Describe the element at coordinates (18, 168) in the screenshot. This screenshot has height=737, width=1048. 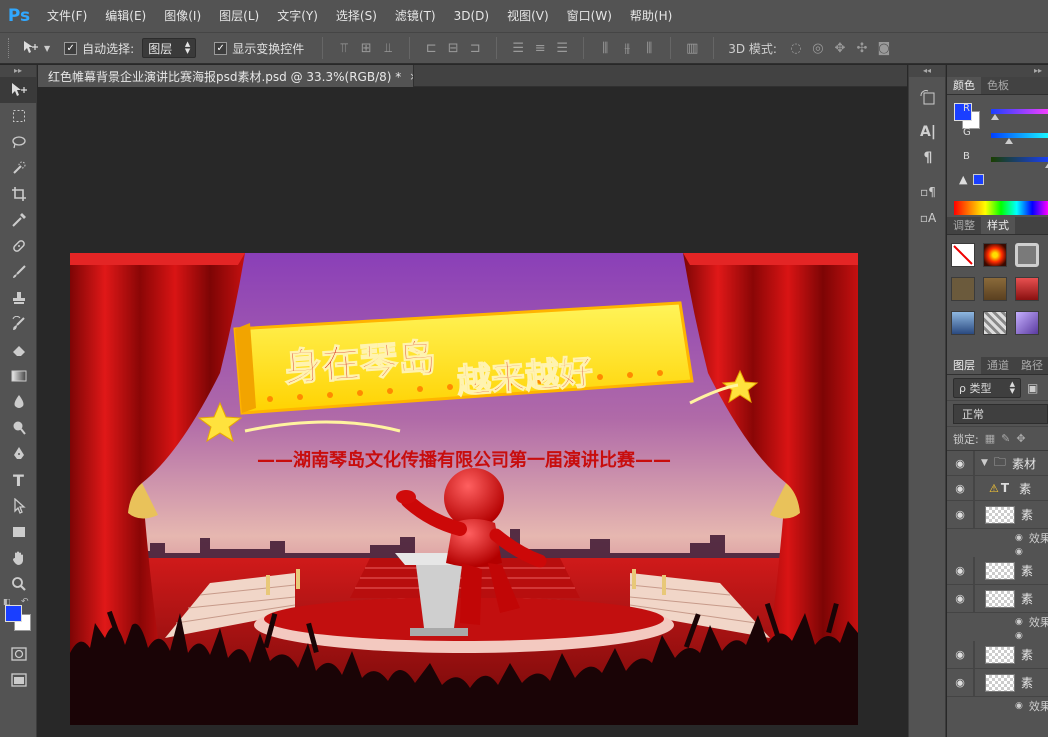
I see `quick-selection-tool-icon` at that location.